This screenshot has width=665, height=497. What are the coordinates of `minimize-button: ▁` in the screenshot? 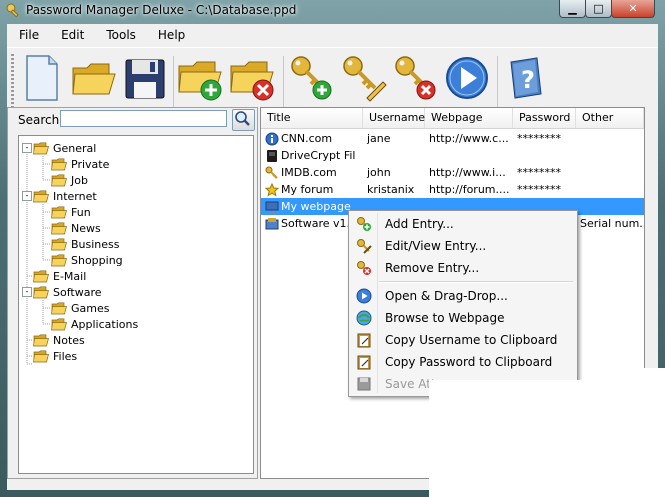 It's located at (572, 9).